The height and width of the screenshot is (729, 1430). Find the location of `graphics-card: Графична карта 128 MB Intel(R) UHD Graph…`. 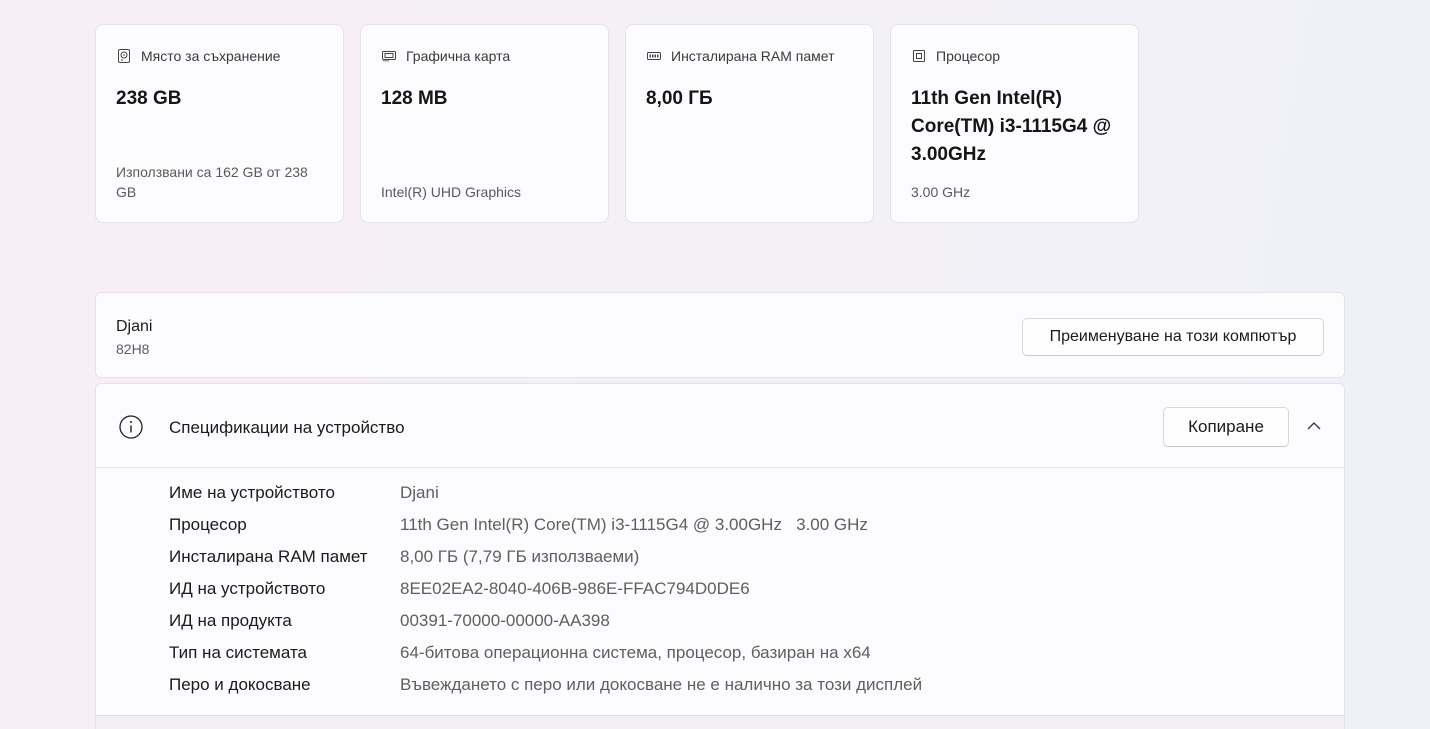

graphics-card: Графична карта 128 MB Intel(R) UHD Graph… is located at coordinates (484, 123).